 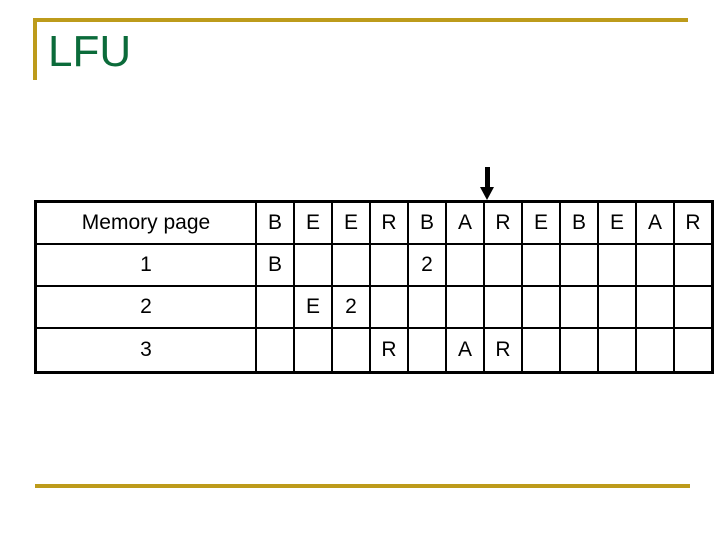 I want to click on frame-label-cell: 3, so click(x=145, y=350).